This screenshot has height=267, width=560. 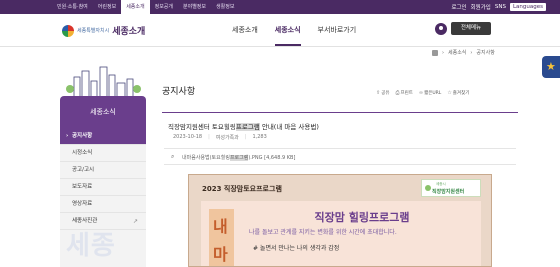 What do you see at coordinates (135, 7) in the screenshot?
I see `top-nav-item-active: 세종소개` at bounding box center [135, 7].